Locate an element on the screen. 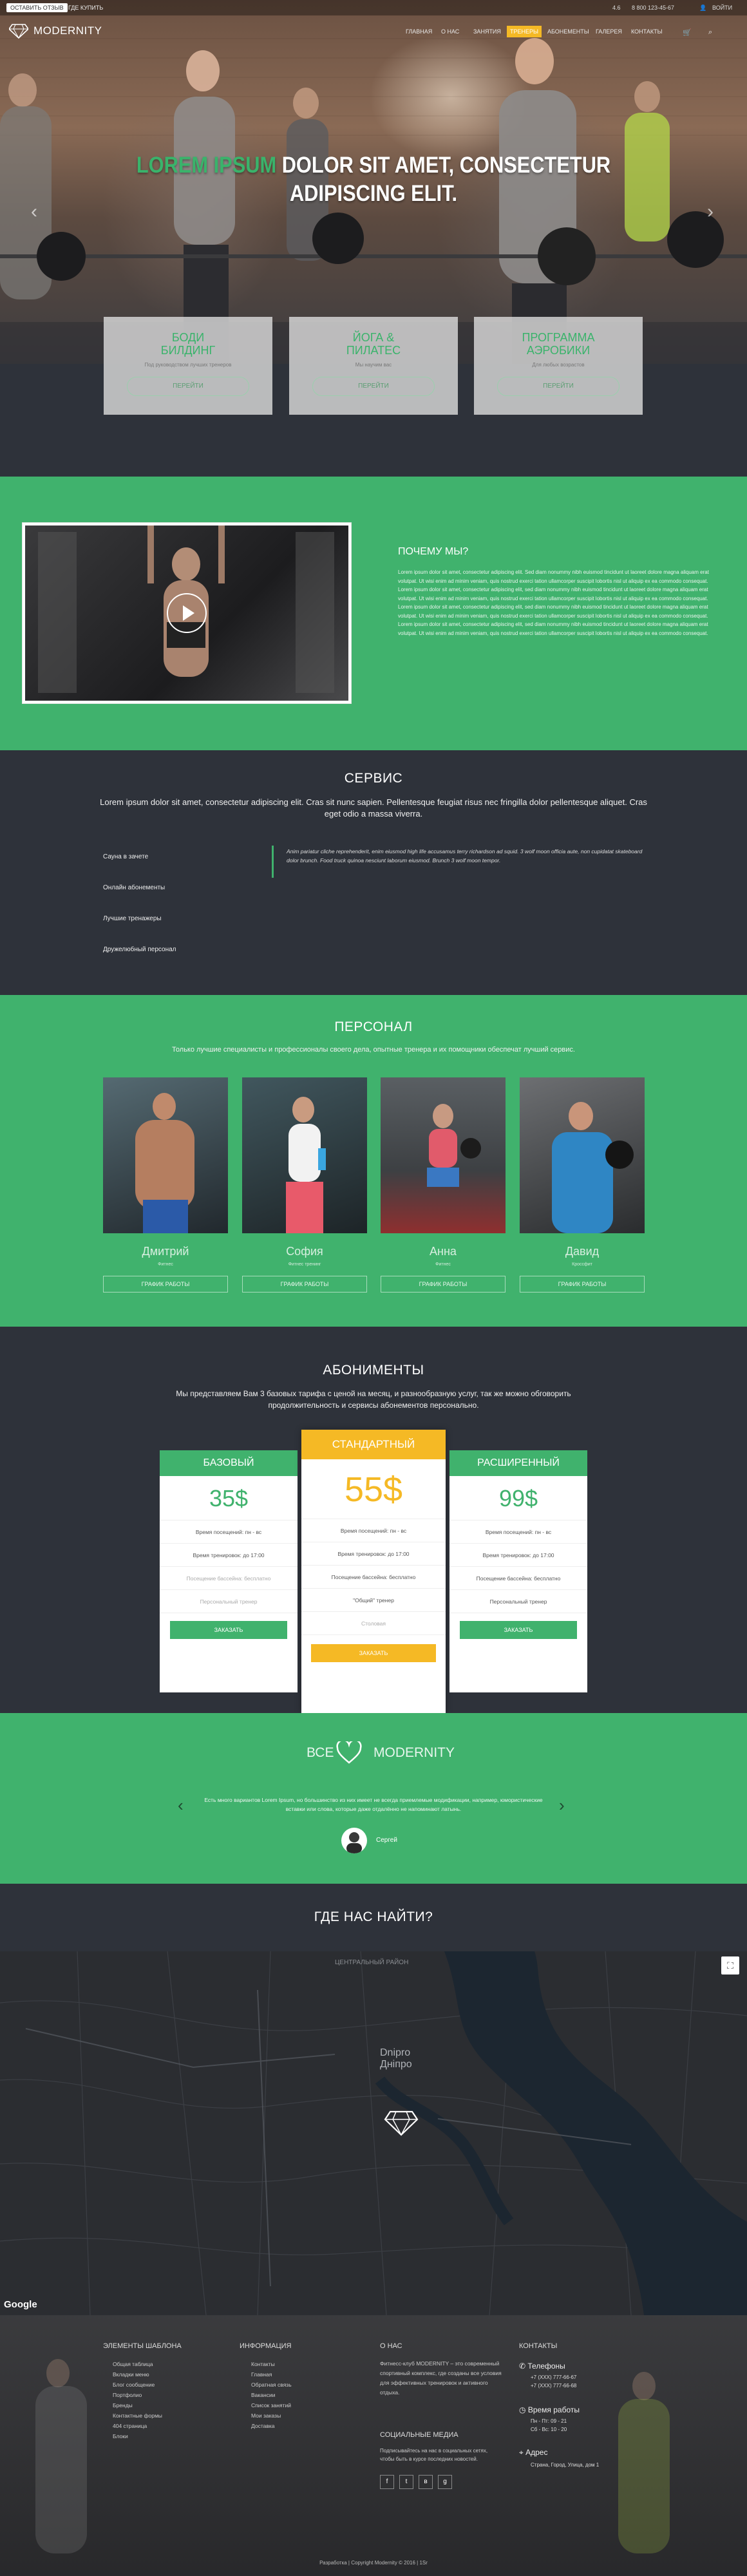 The width and height of the screenshot is (747, 2576). footer-link: Главная is located at coordinates (271, 2374).